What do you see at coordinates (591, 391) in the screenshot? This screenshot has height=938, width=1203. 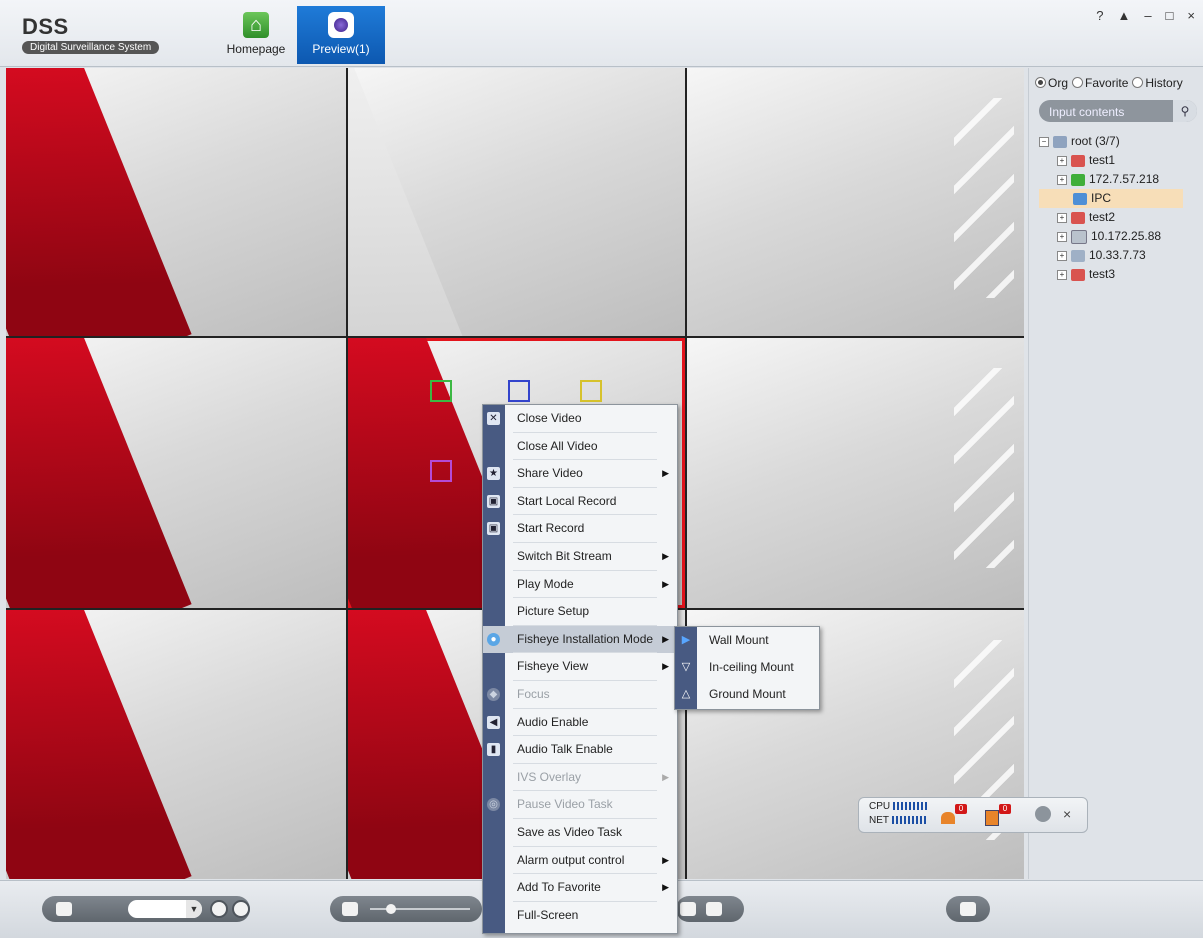 I see `roi-box-yellow` at bounding box center [591, 391].